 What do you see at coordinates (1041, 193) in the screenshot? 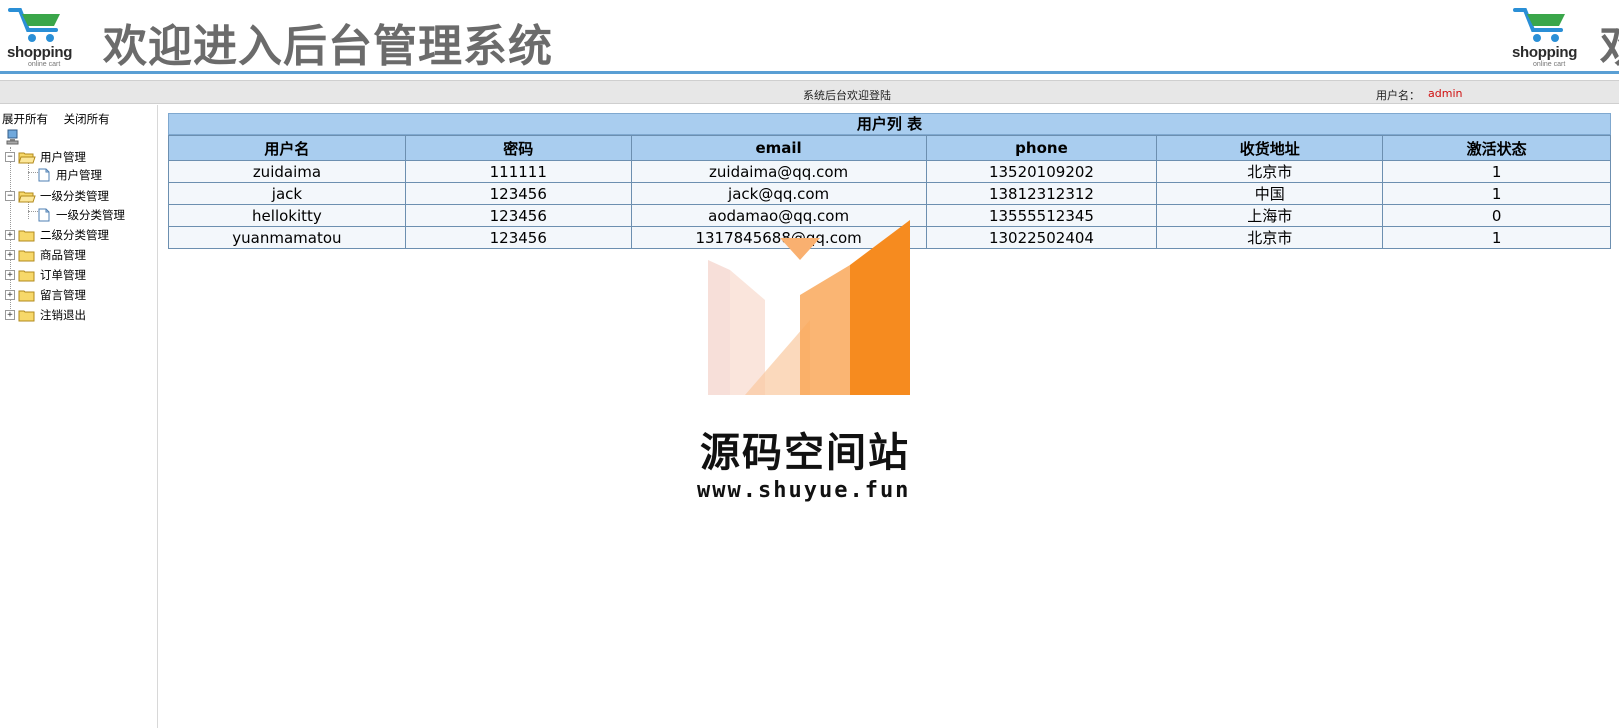
I see `cell-phone: 13812312312` at bounding box center [1041, 193].